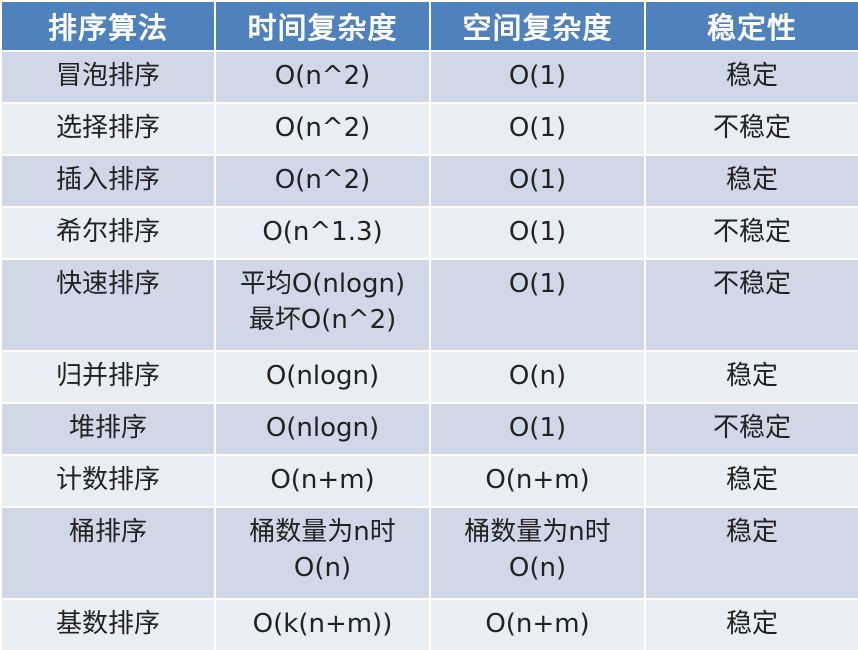 This screenshot has width=858, height=650. I want to click on cell-time: O(n^1.3), so click(322, 233).